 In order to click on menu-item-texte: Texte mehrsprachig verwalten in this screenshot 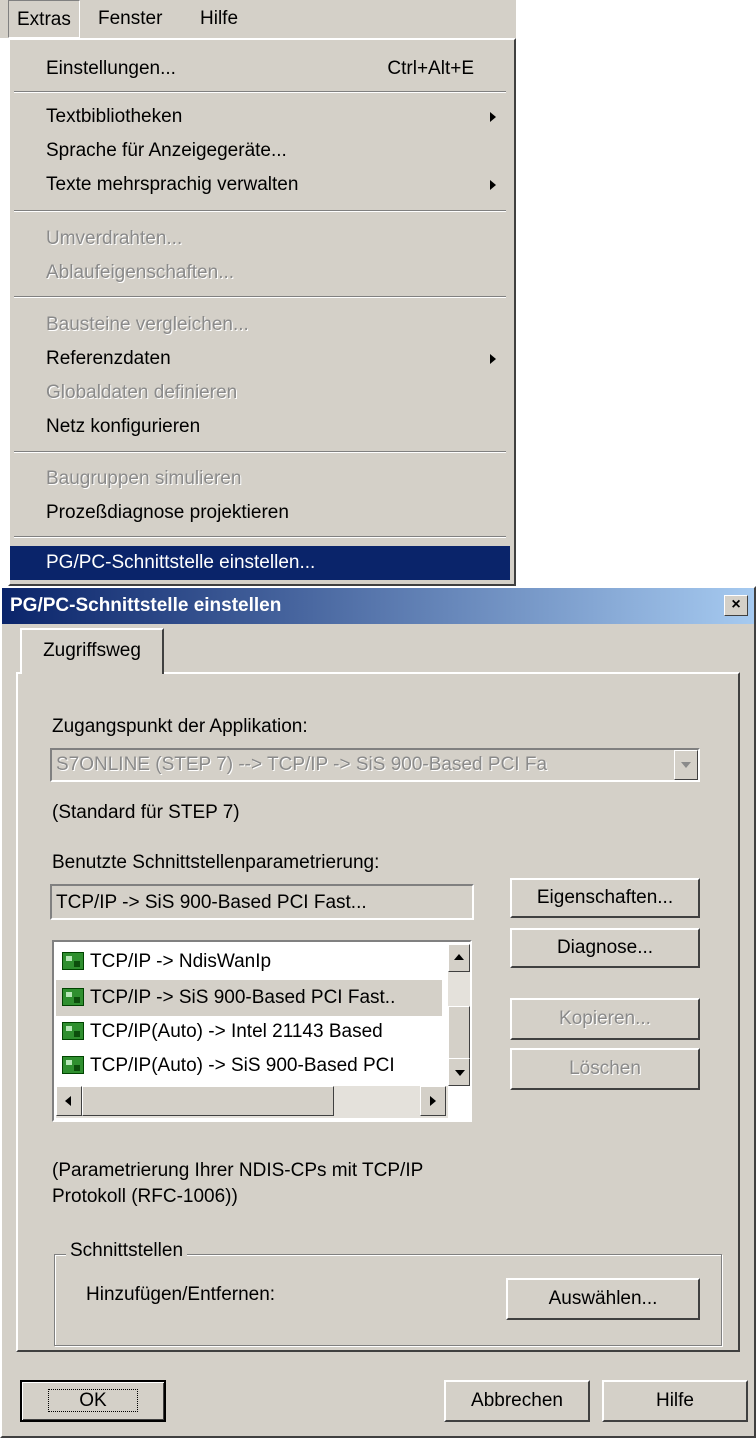, I will do `click(260, 185)`.